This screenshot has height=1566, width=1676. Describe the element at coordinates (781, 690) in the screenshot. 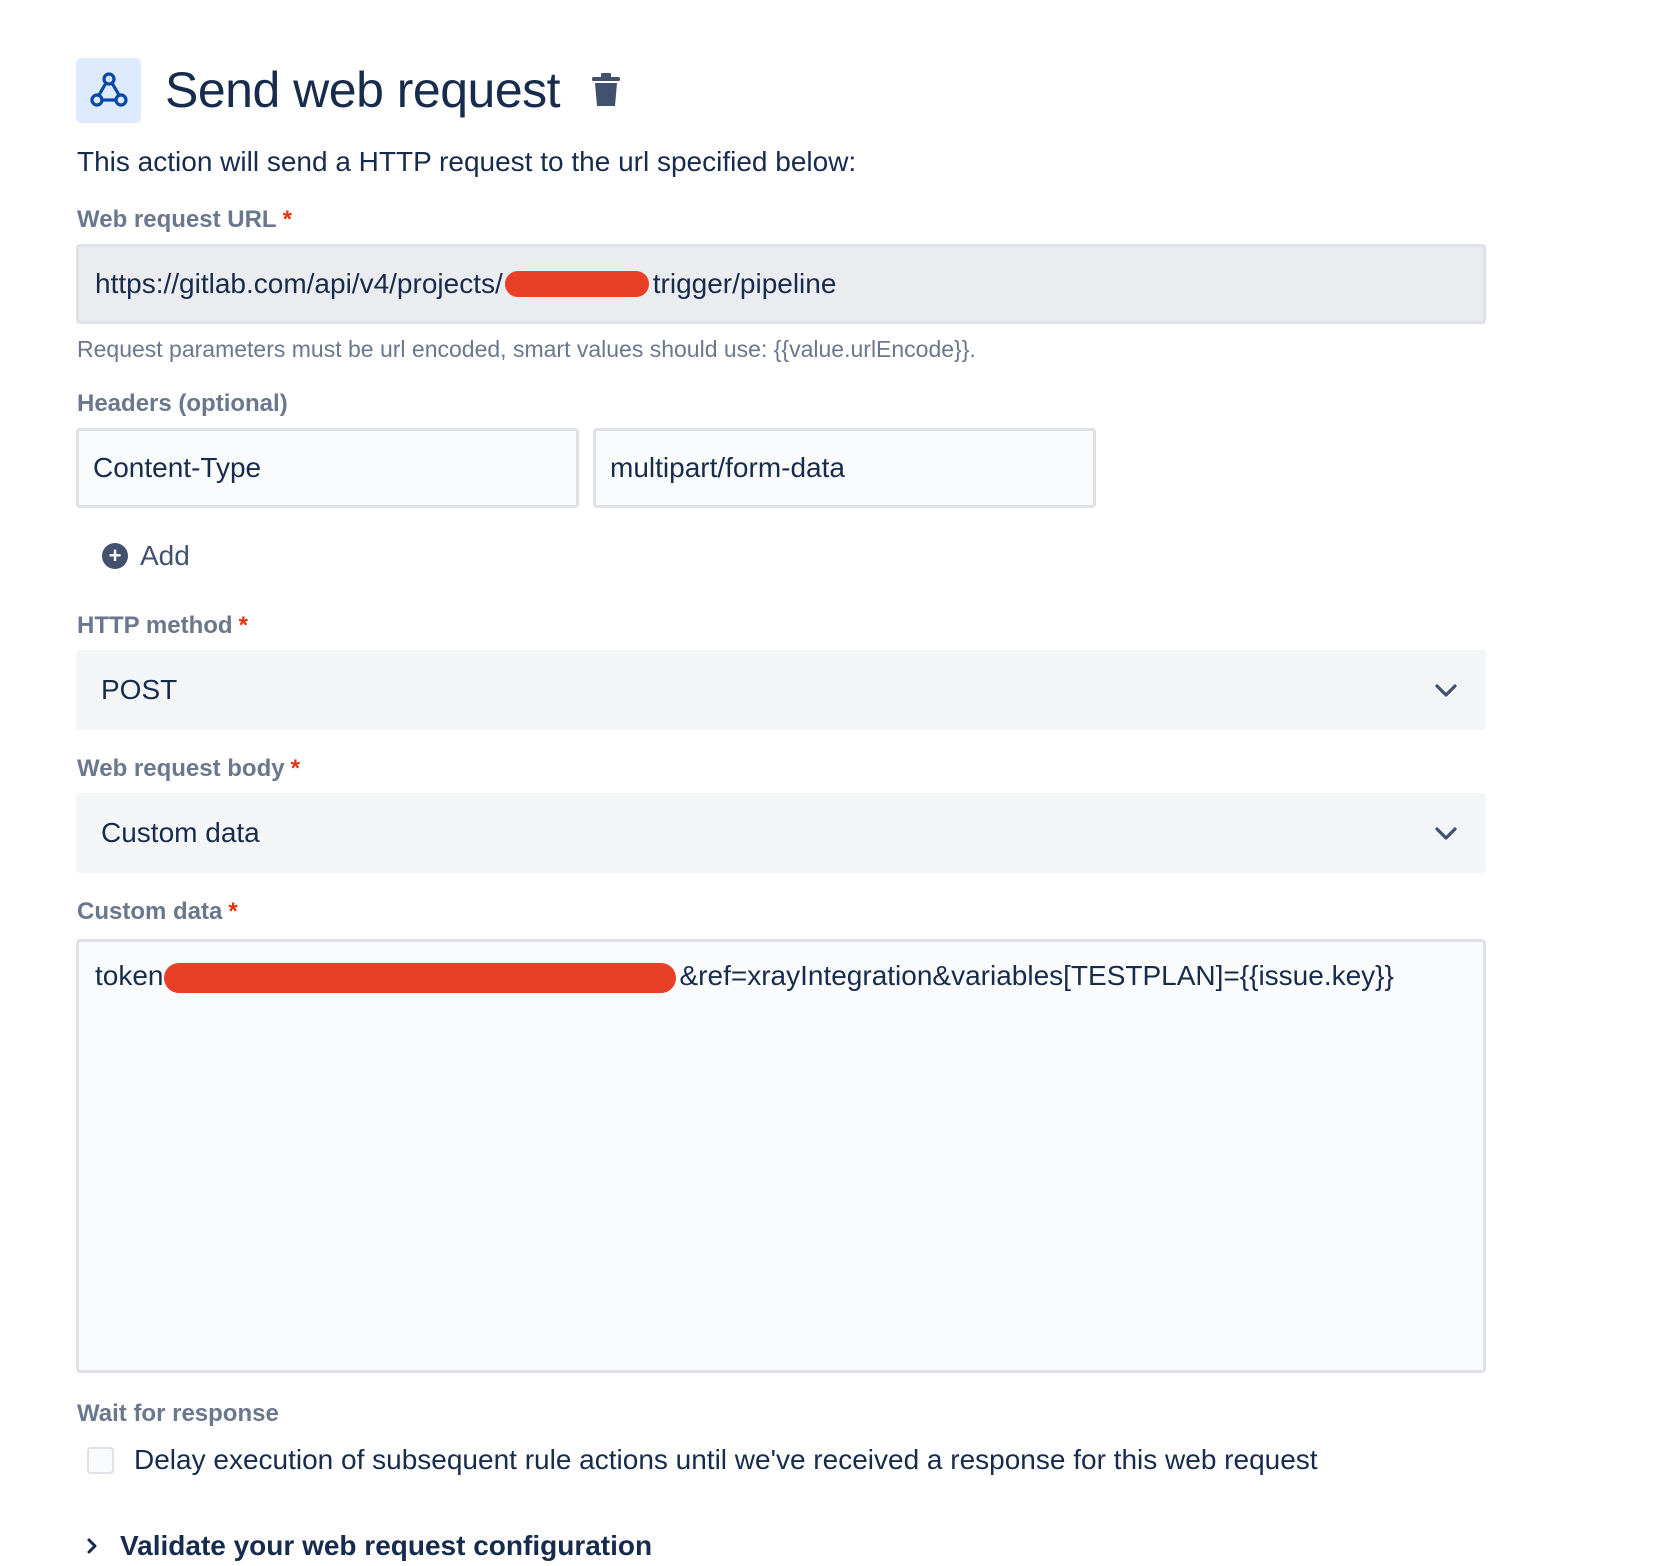

I see `http-method-select: POST` at that location.